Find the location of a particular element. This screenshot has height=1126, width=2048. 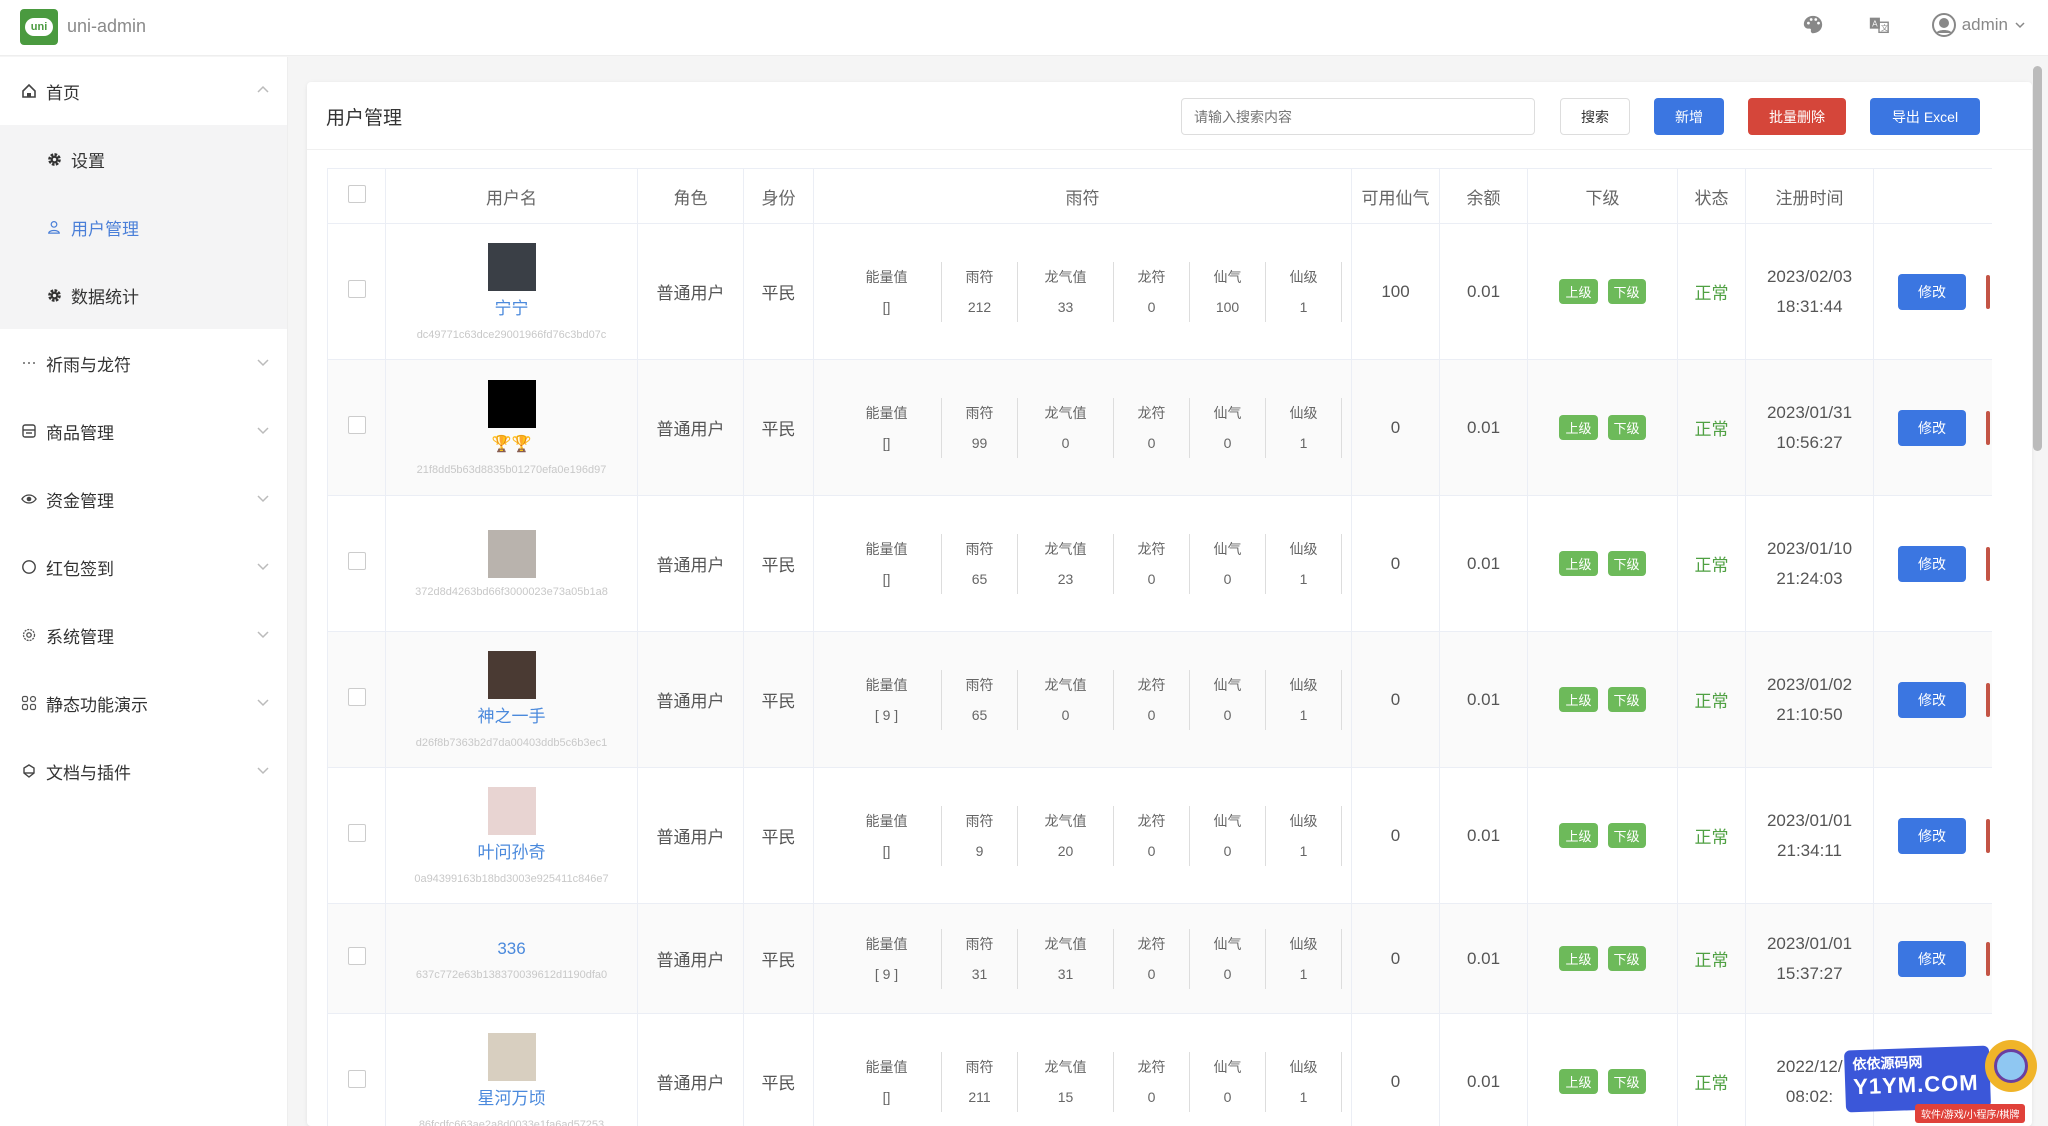

add-button: 新增 is located at coordinates (1689, 116).